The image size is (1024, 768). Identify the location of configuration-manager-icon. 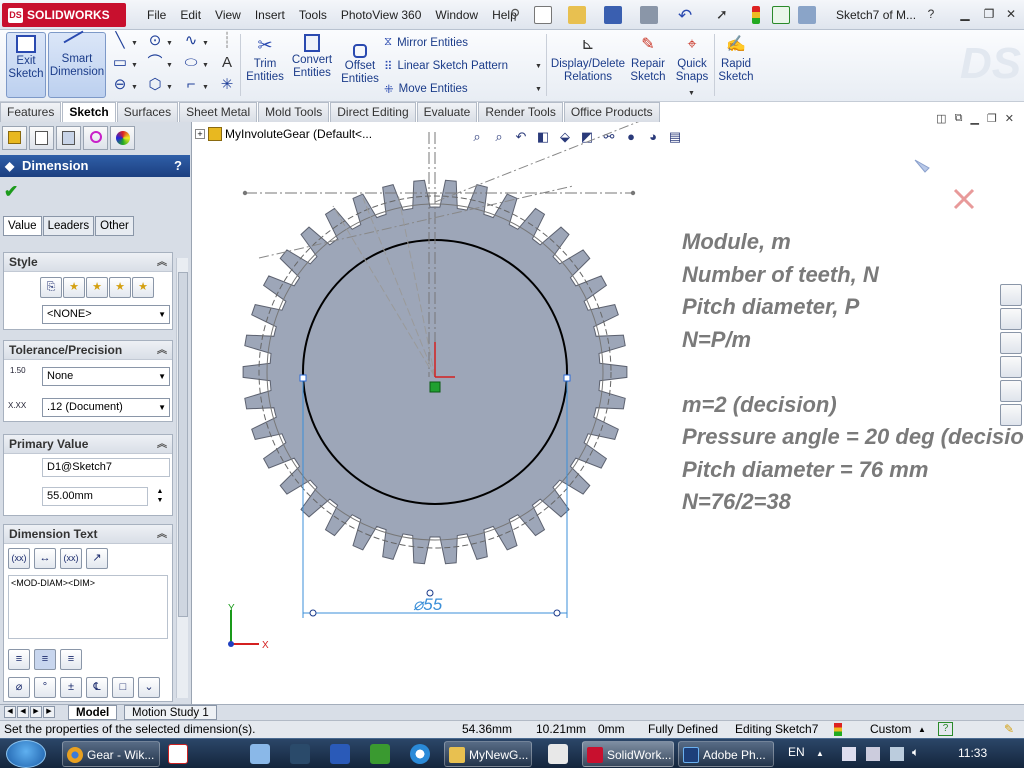
(68, 138).